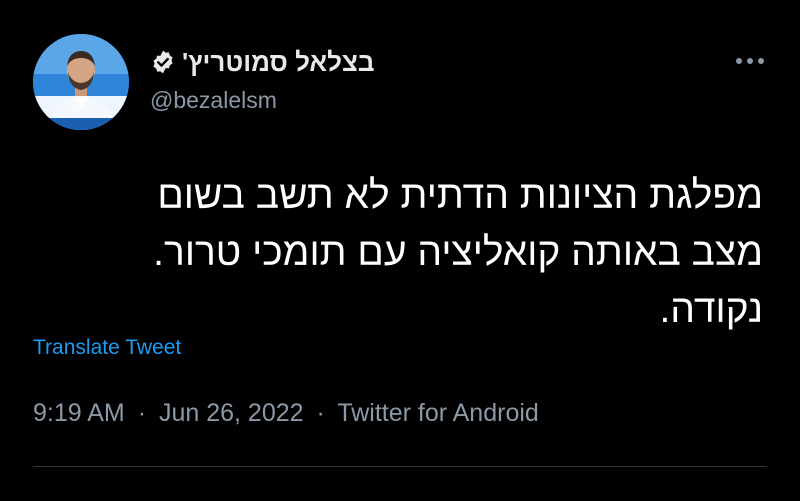 The image size is (800, 501). I want to click on divider, so click(400, 466).